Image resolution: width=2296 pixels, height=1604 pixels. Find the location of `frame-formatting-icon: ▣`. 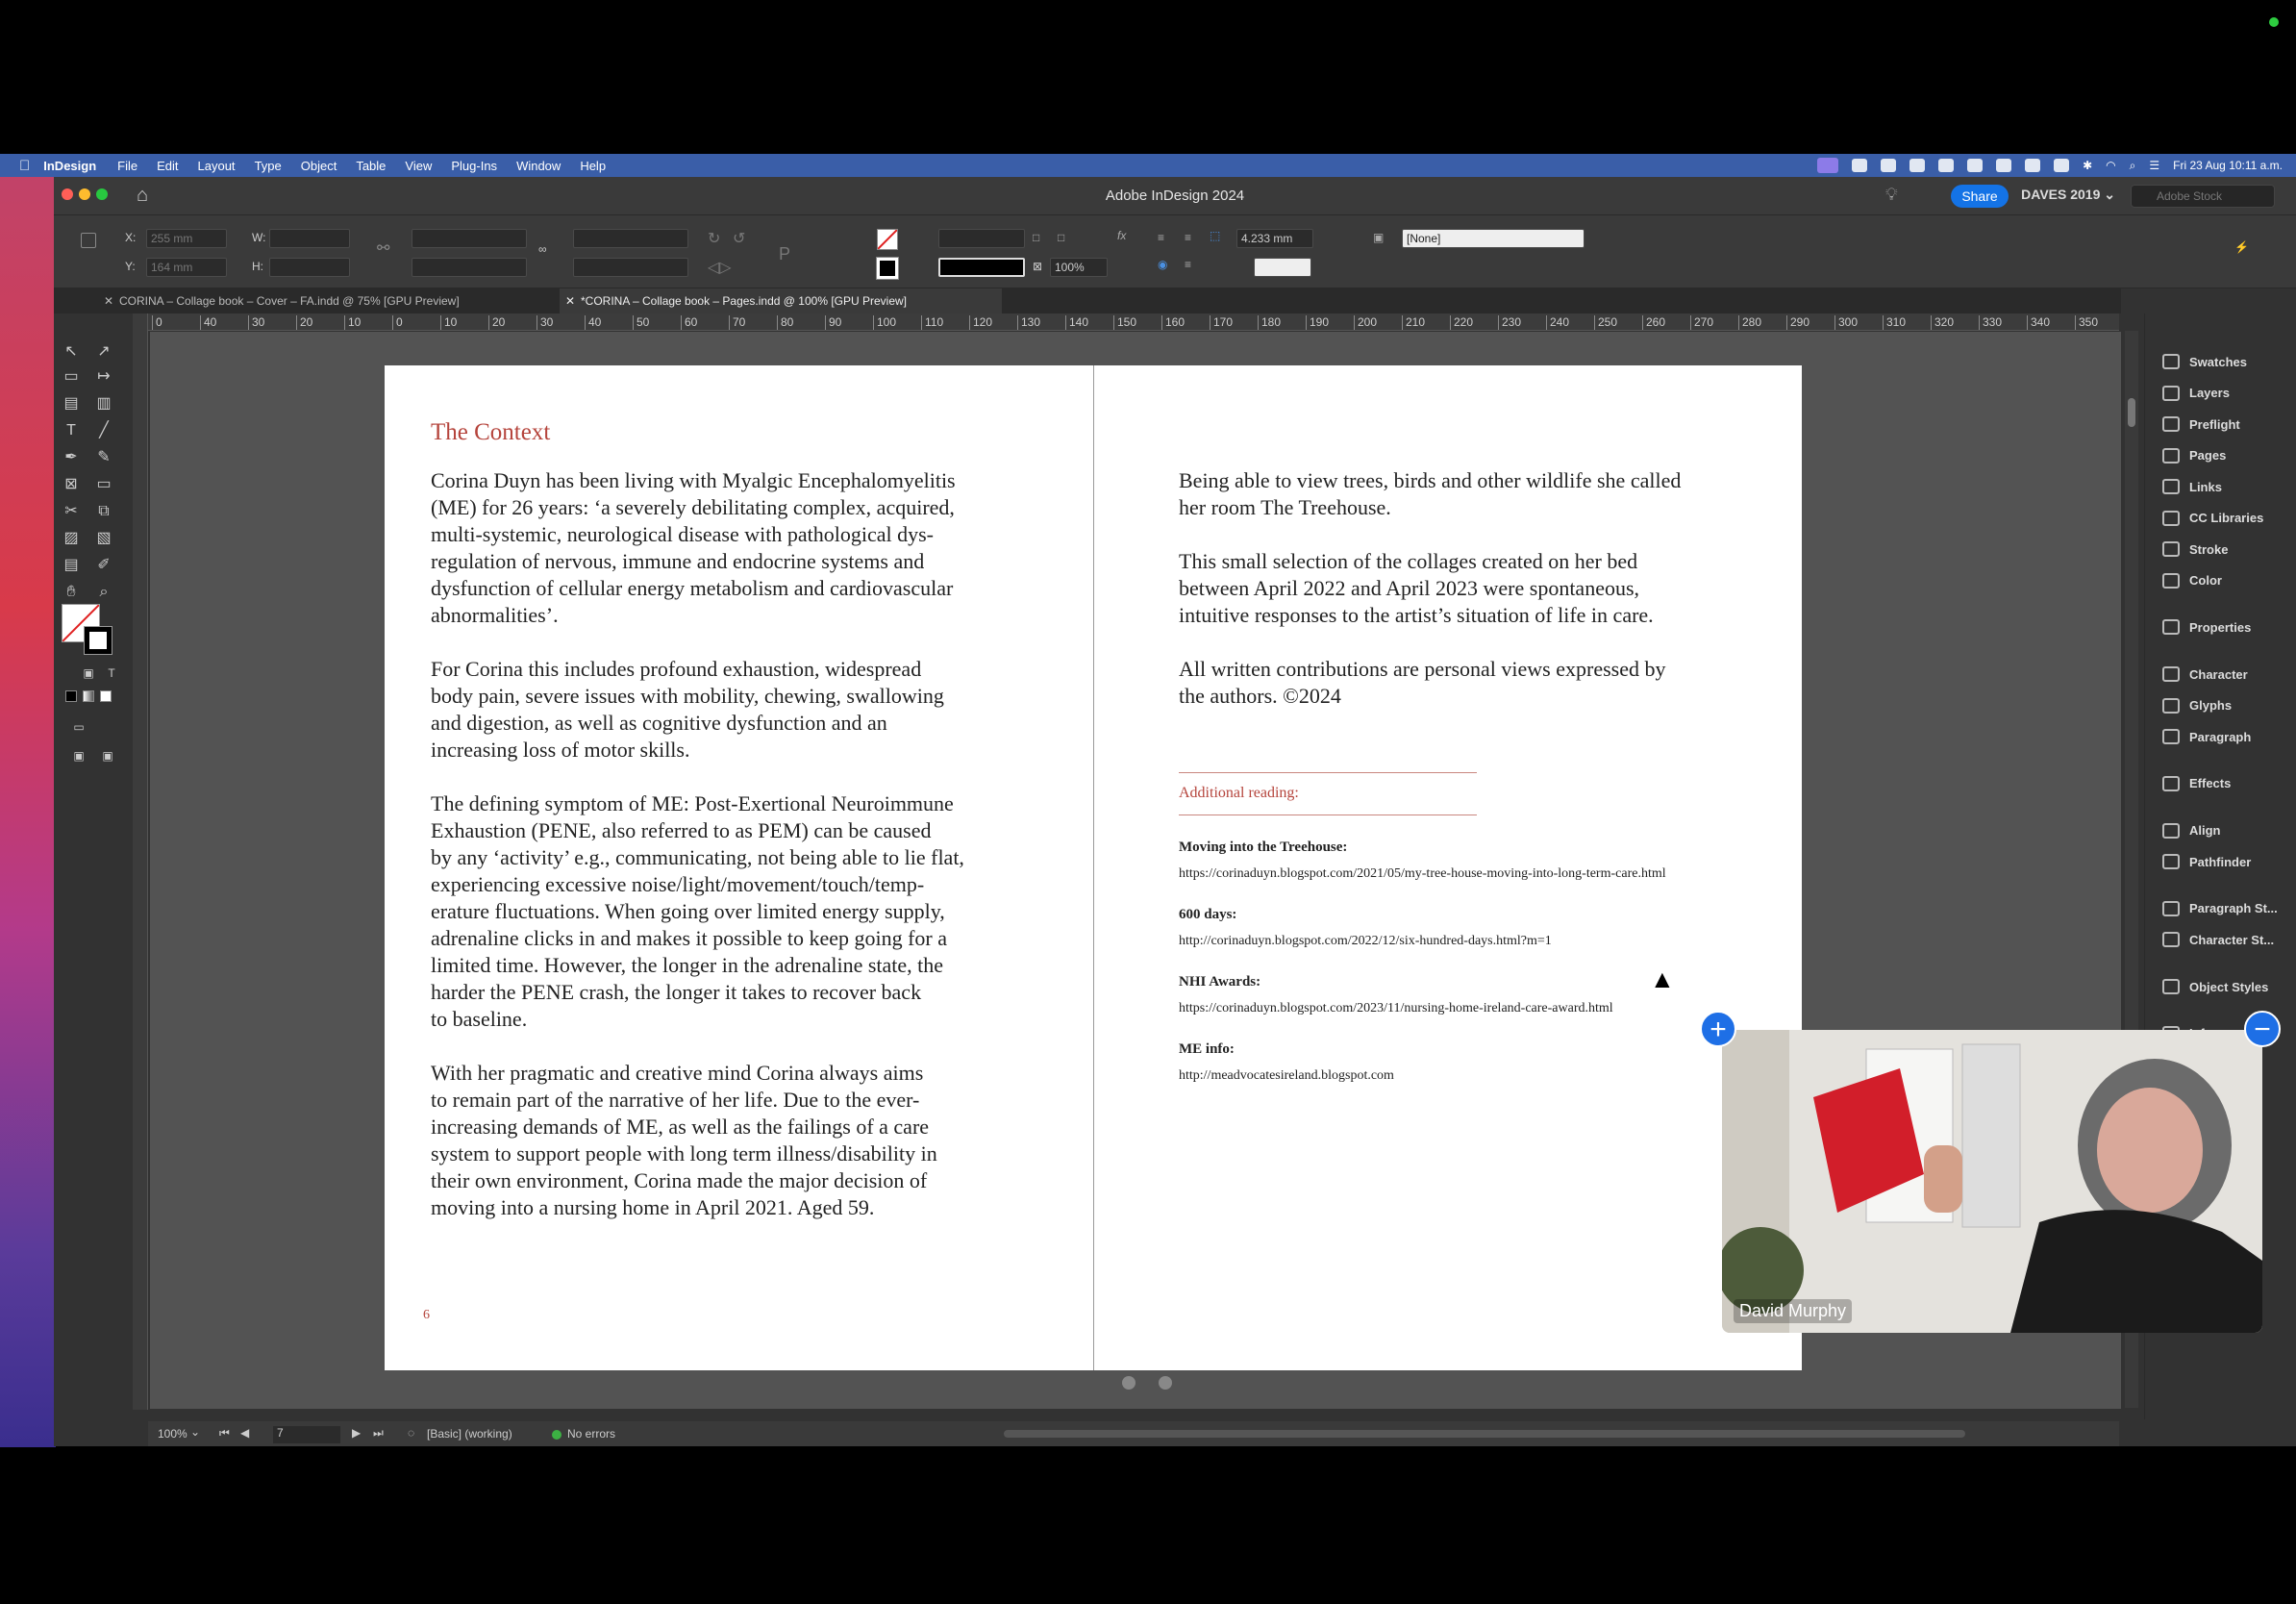

frame-formatting-icon: ▣ is located at coordinates (88, 673).